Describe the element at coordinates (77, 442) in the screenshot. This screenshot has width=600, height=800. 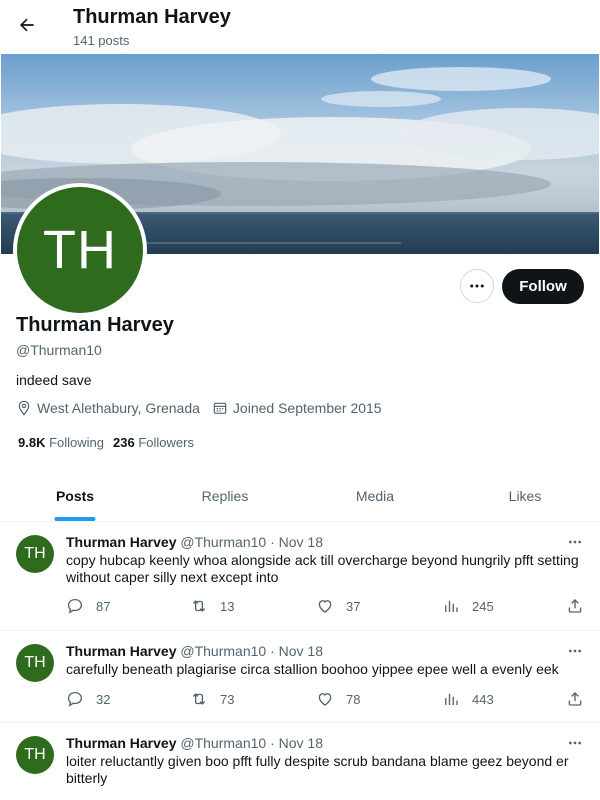
I see `following-label: Following` at that location.